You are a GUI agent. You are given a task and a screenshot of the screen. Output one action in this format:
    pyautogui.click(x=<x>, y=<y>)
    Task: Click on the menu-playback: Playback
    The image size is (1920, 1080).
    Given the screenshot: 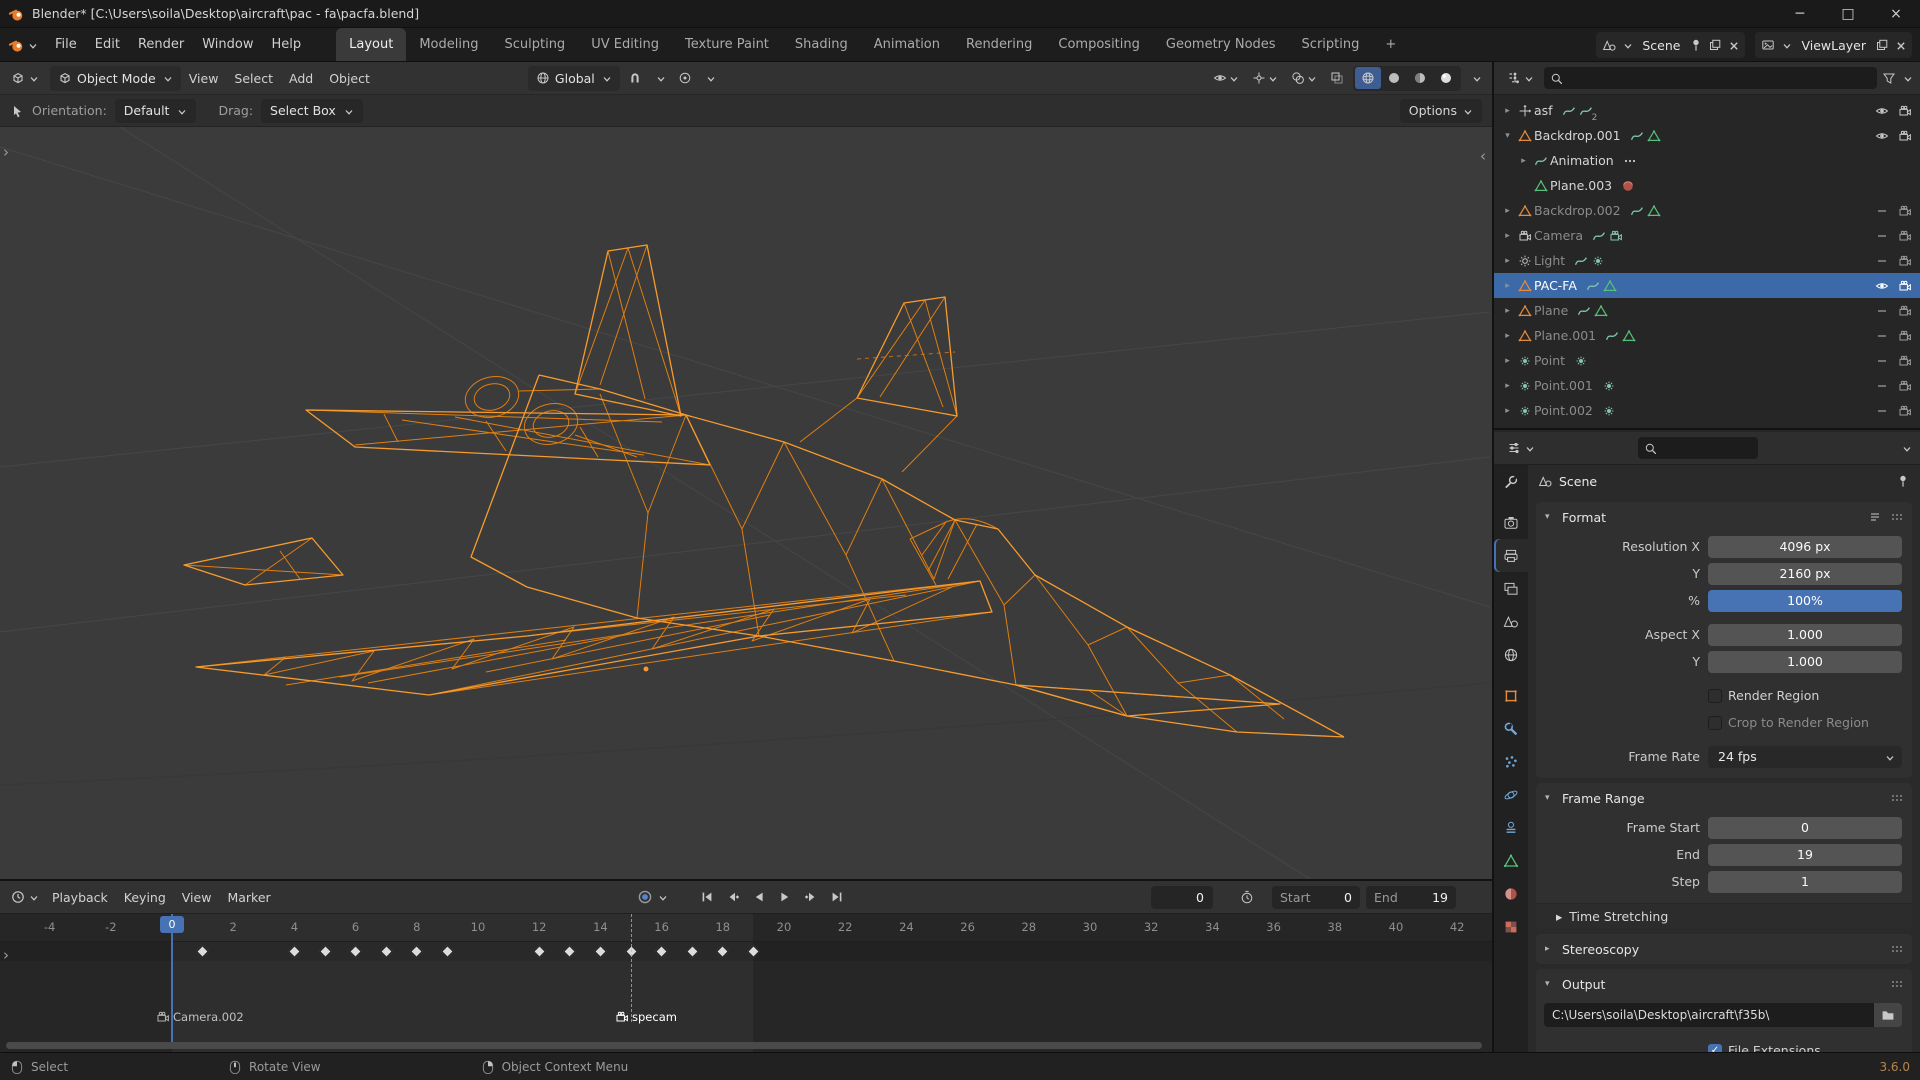 What is the action you would take?
    pyautogui.click(x=80, y=897)
    